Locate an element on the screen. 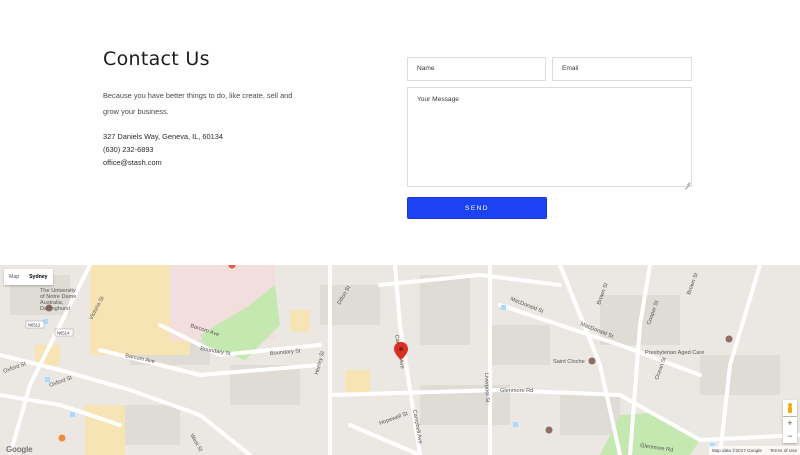  map-data-credit: Map data ©2017 Google is located at coordinates (736, 450).